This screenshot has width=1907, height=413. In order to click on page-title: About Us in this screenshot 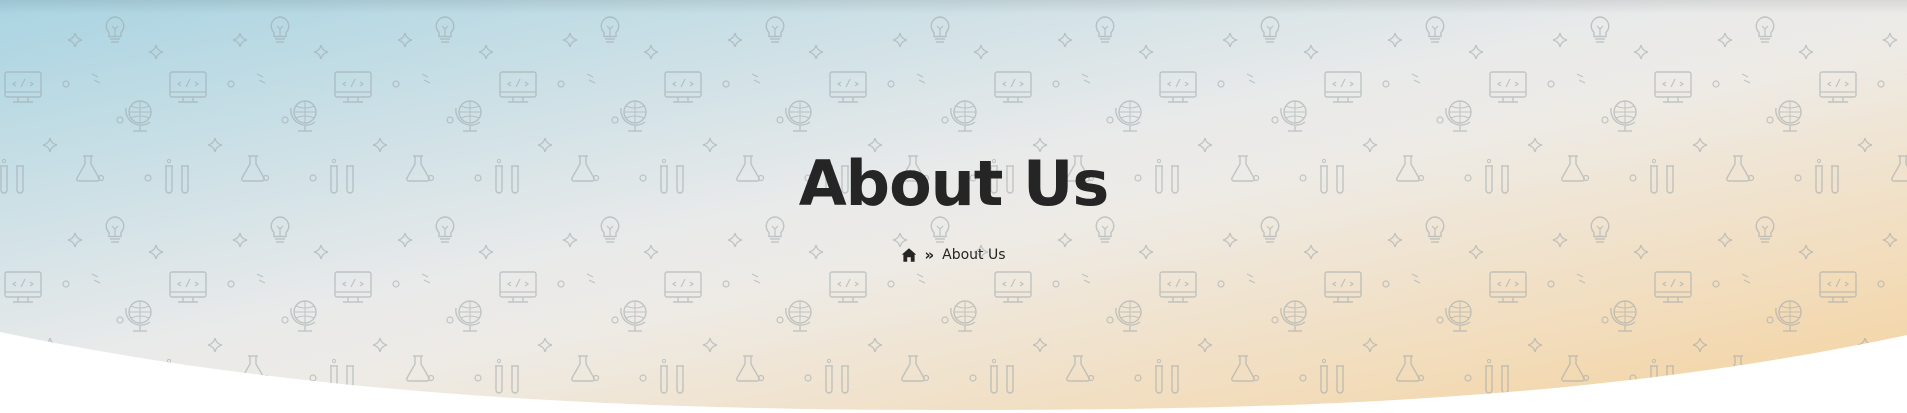, I will do `click(954, 183)`.